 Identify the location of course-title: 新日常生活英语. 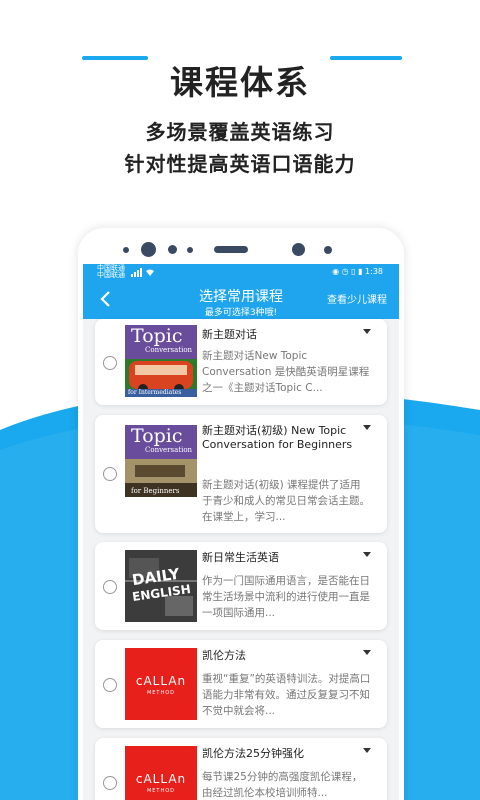
(240, 557).